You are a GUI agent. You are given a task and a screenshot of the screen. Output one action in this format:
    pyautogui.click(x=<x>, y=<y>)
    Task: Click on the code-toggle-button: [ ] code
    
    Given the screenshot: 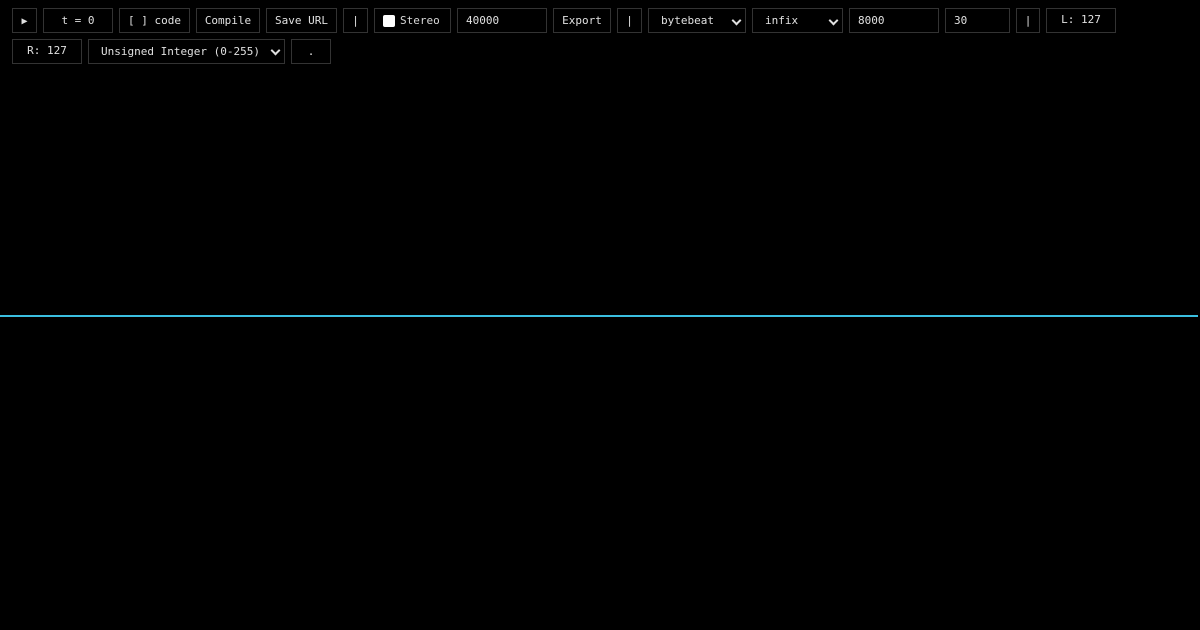 What is the action you would take?
    pyautogui.click(x=154, y=20)
    